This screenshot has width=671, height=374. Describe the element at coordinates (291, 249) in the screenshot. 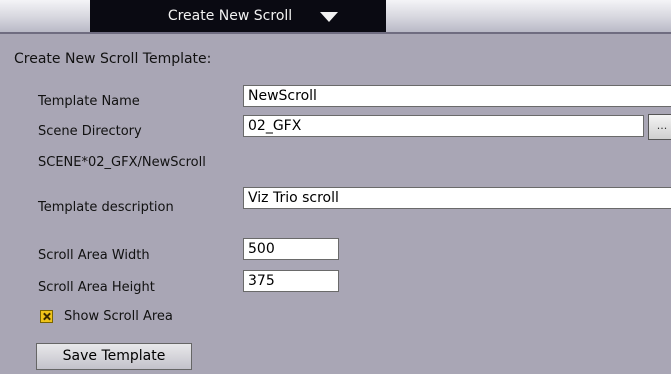

I see `scroll-area-width-input: 500` at that location.